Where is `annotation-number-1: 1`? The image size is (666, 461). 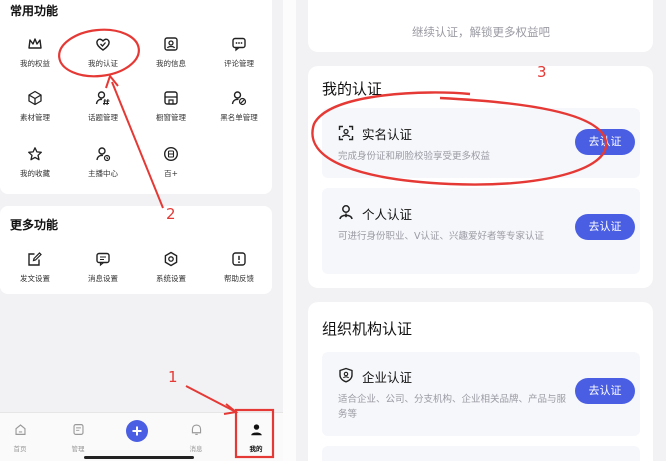 annotation-number-1: 1 is located at coordinates (173, 377).